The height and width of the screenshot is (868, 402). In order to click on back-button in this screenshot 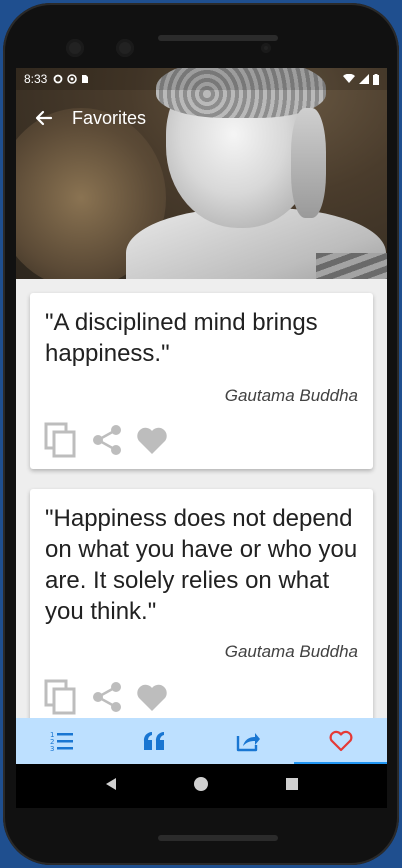, I will do `click(44, 118)`.